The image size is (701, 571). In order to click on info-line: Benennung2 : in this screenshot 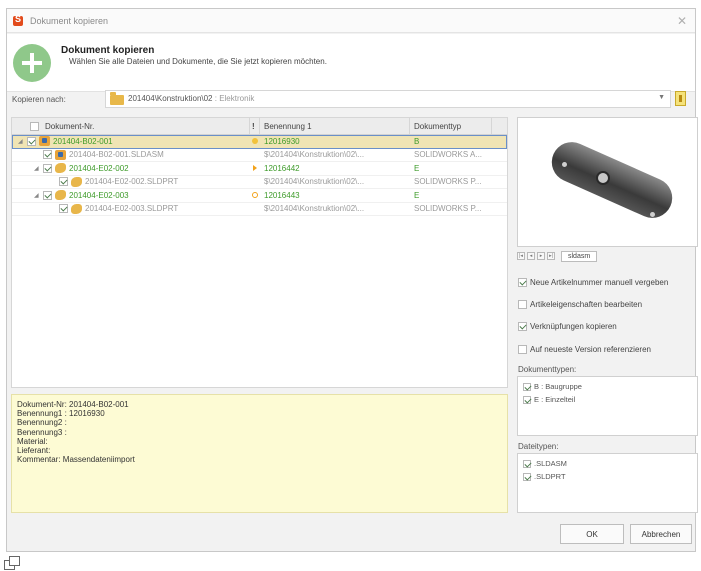, I will do `click(42, 423)`.